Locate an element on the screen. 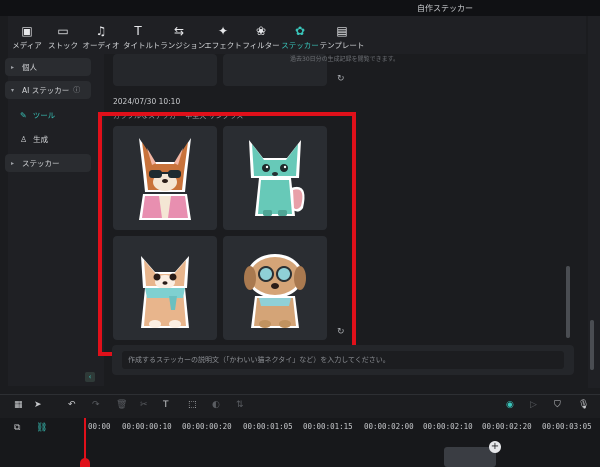  sidebar-item-label: AI ステッカー is located at coordinates (46, 90).